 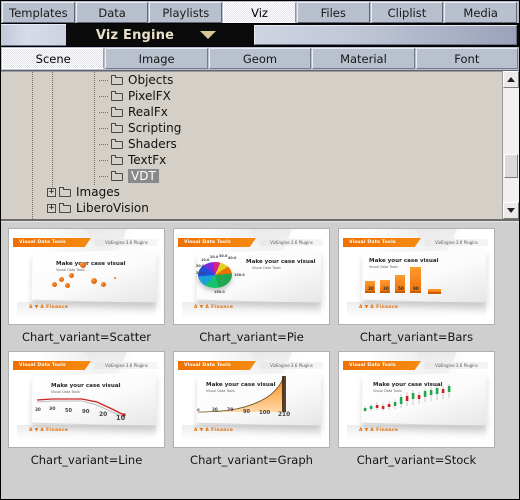 I want to click on tab-templates-label: Templates, so click(x=38, y=12).